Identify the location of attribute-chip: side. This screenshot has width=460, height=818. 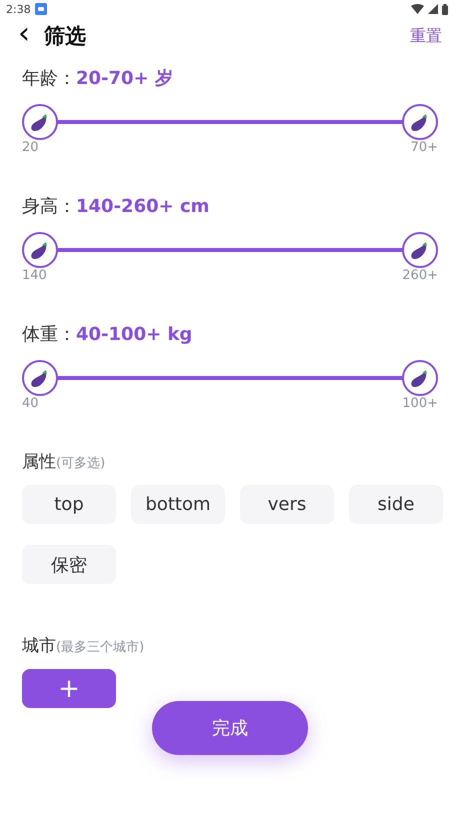
(396, 504).